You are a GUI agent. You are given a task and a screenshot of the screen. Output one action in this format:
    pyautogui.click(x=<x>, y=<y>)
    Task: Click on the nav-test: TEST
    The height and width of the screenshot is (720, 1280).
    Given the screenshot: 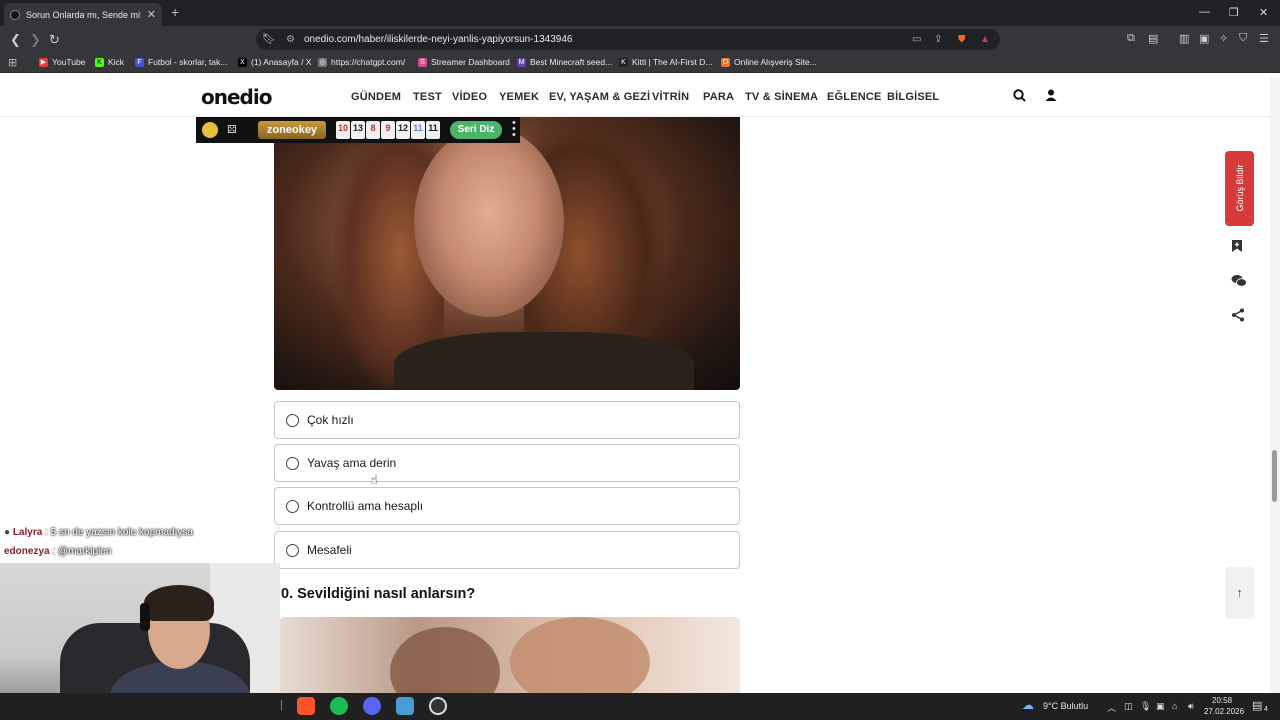 What is the action you would take?
    pyautogui.click(x=427, y=97)
    